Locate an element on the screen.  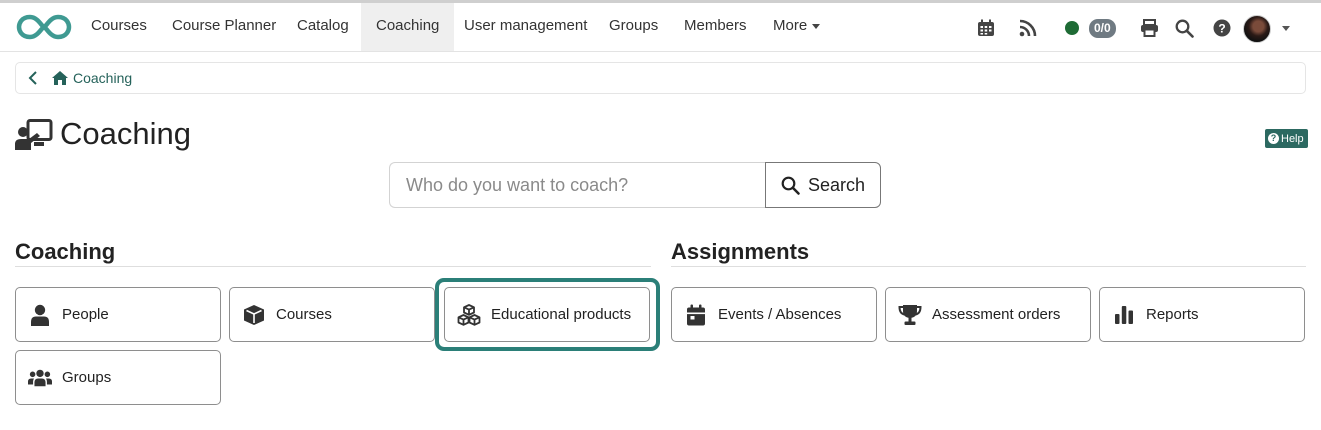
nav-members: Members is located at coordinates (715, 27).